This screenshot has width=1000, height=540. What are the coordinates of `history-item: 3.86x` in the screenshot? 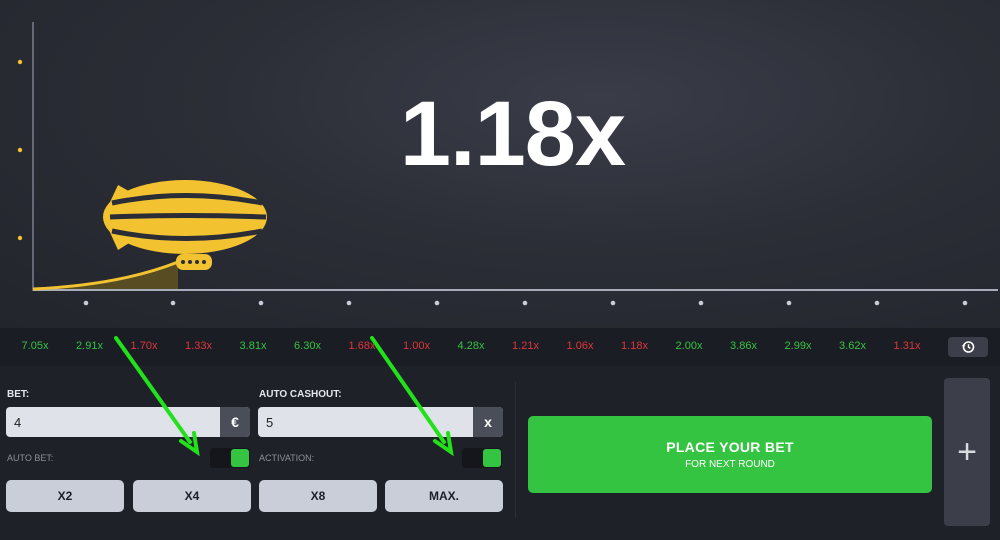 It's located at (743, 346).